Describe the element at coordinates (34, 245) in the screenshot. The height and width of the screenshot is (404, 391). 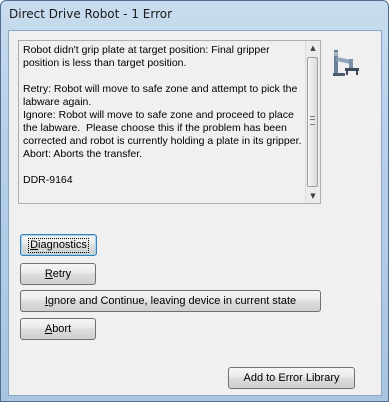
I see `diagnostics-mnemonic: D` at that location.